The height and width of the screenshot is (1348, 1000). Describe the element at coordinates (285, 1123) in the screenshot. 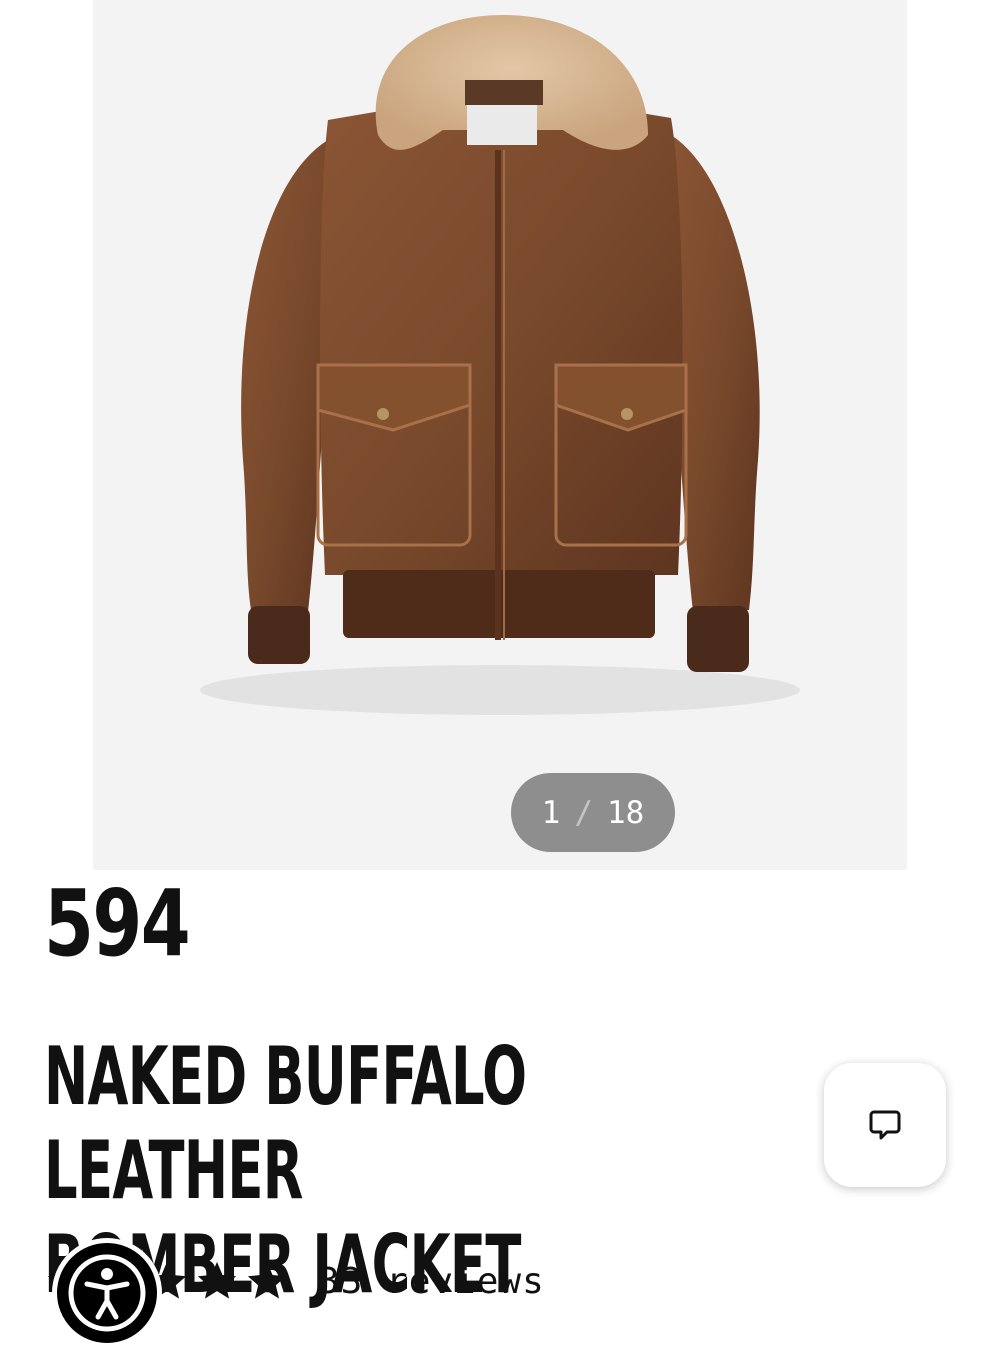

I see `product-title-line-1: NAKED BUFFALO LEATHER` at that location.